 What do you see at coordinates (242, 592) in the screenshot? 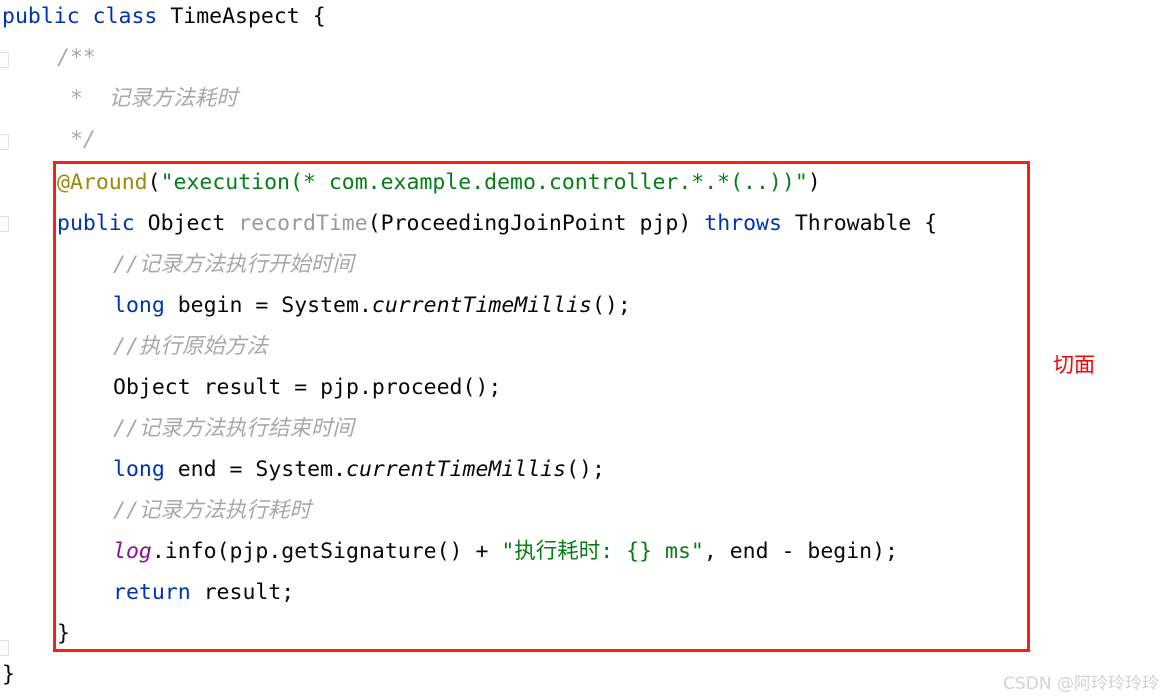
I see `returned-value: result;` at bounding box center [242, 592].